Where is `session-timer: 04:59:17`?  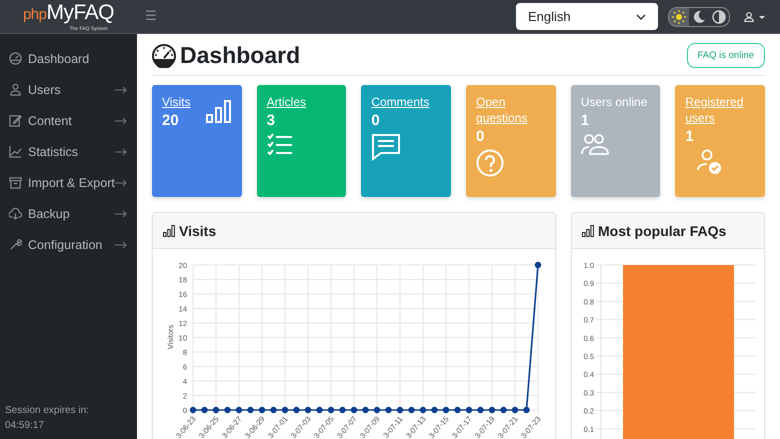 session-timer: 04:59:17 is located at coordinates (24, 426).